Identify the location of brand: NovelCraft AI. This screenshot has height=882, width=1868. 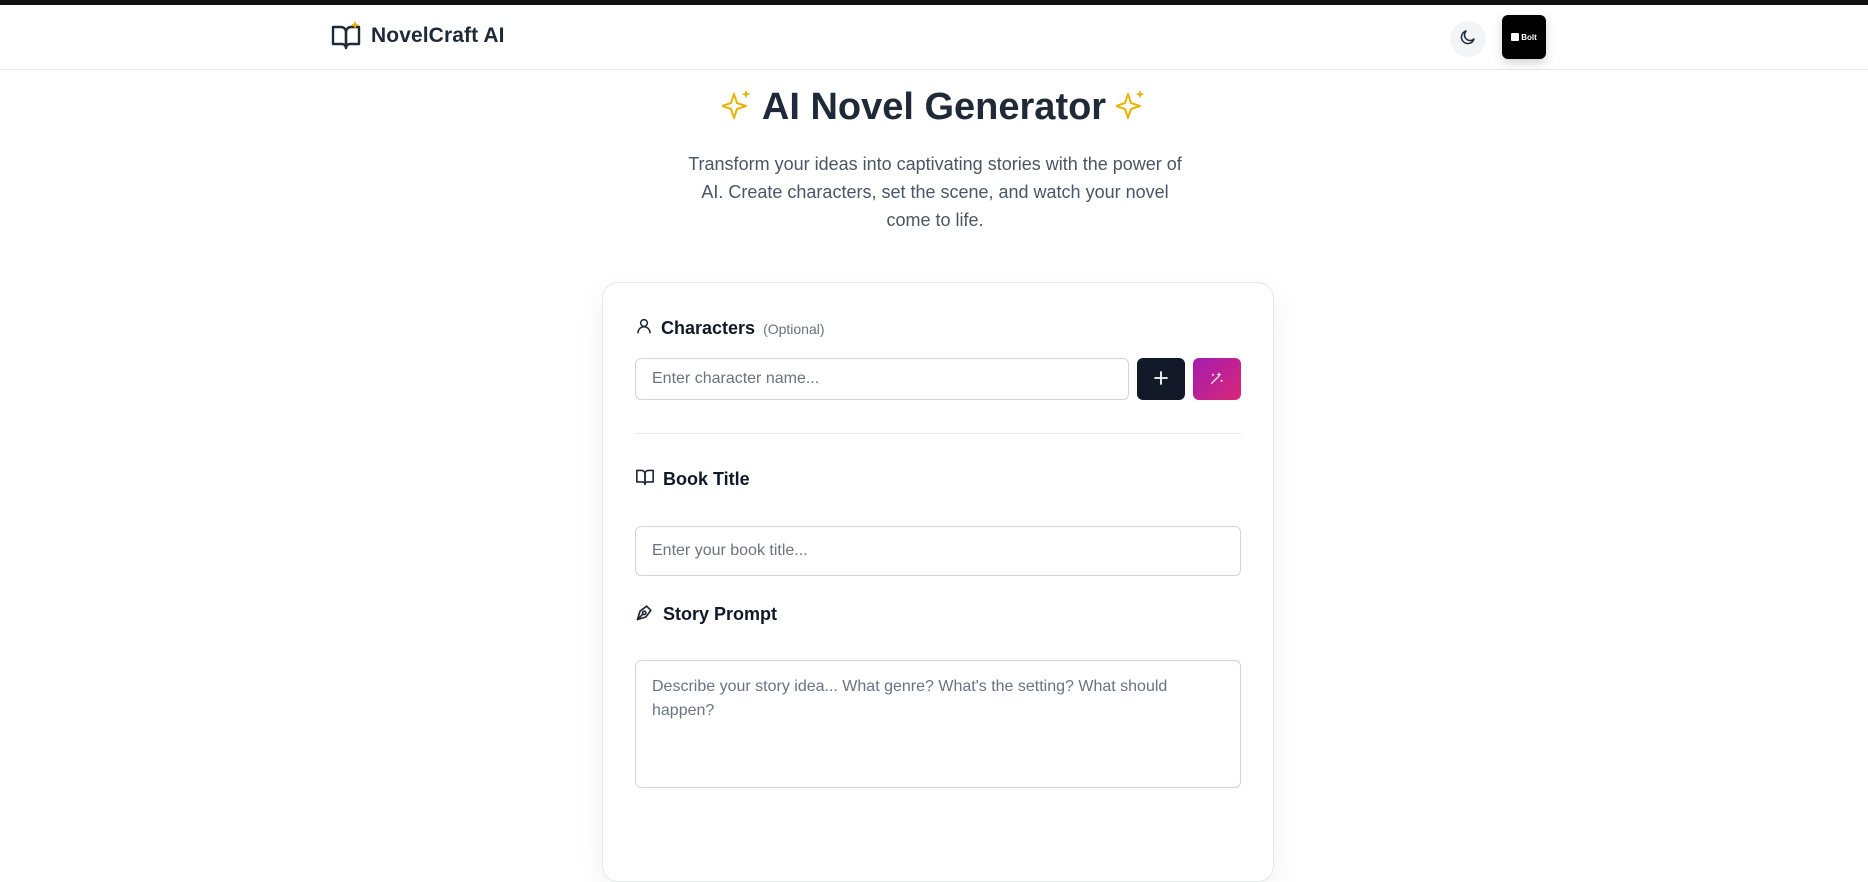
(417, 36).